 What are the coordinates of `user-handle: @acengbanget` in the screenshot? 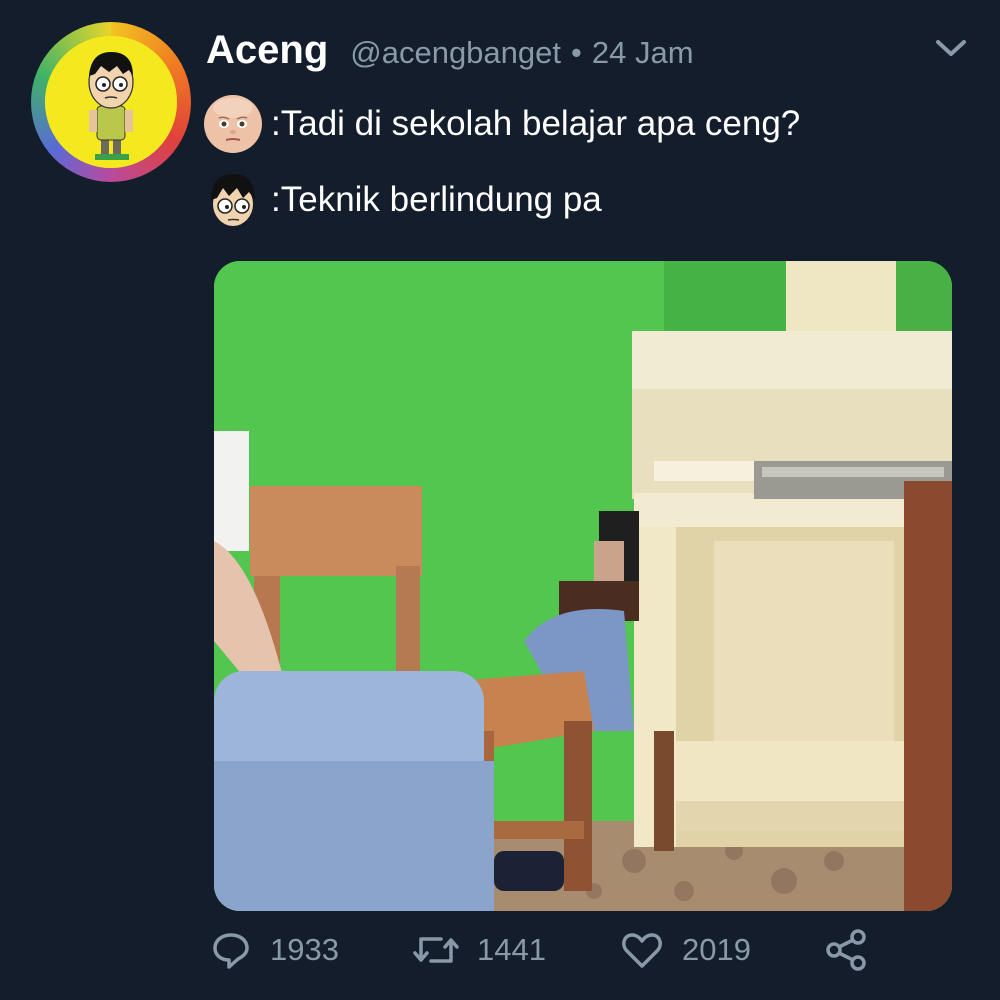 It's located at (455, 53).